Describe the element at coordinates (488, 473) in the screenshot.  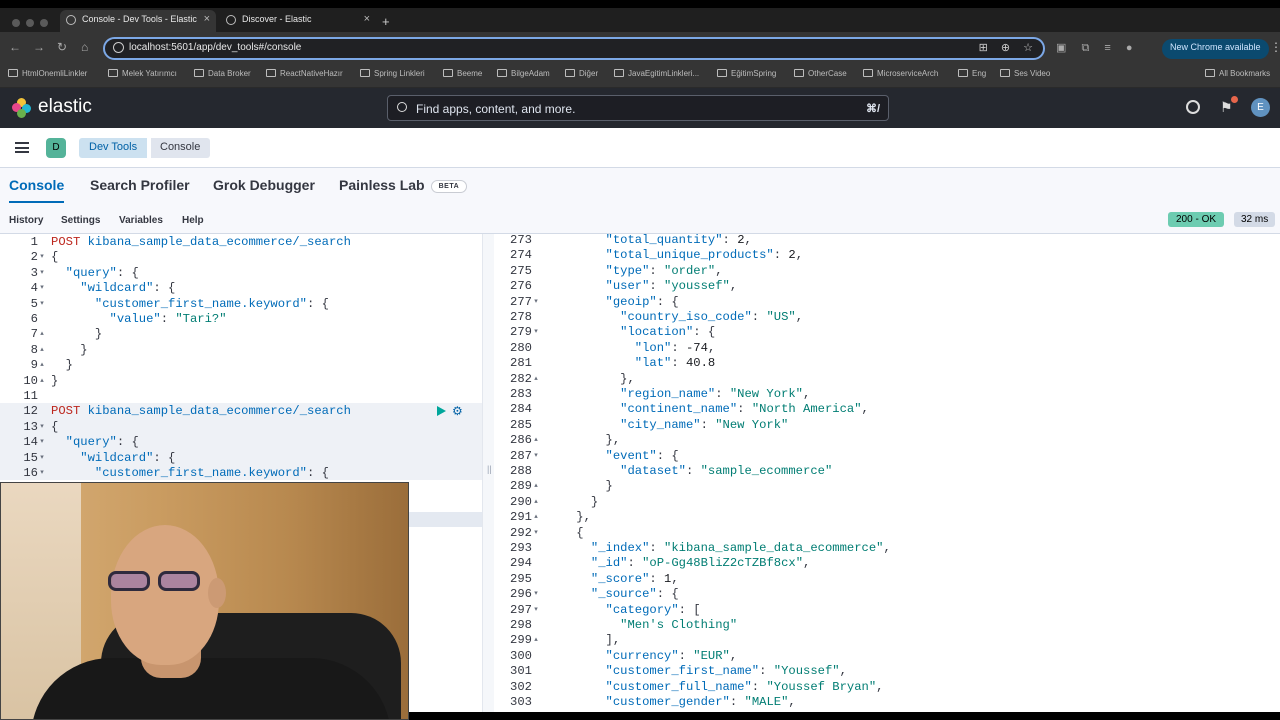
I see `editor-resize-handle: ||` at that location.